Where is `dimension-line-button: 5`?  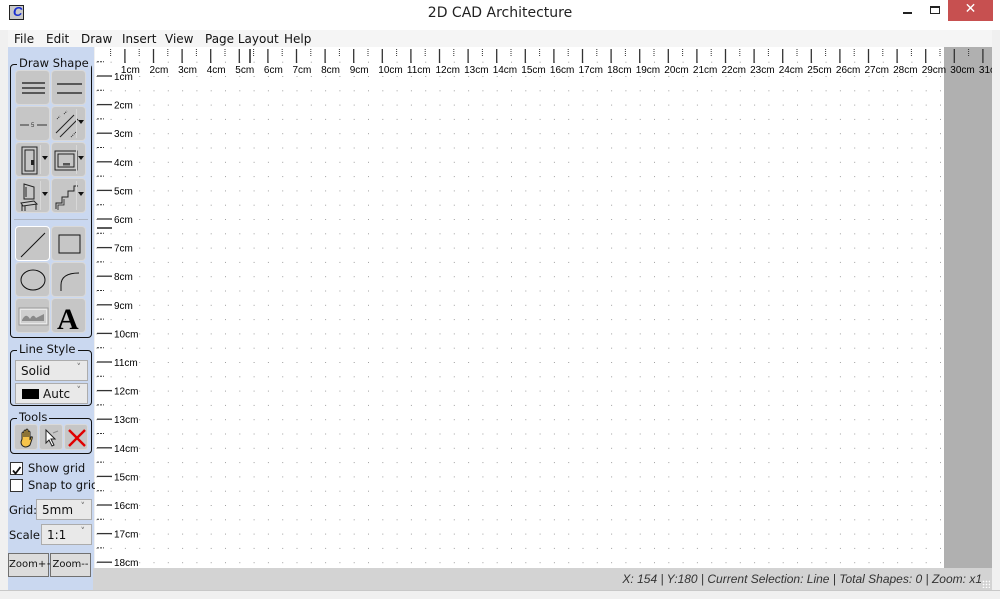
dimension-line-button: 5 is located at coordinates (32, 123).